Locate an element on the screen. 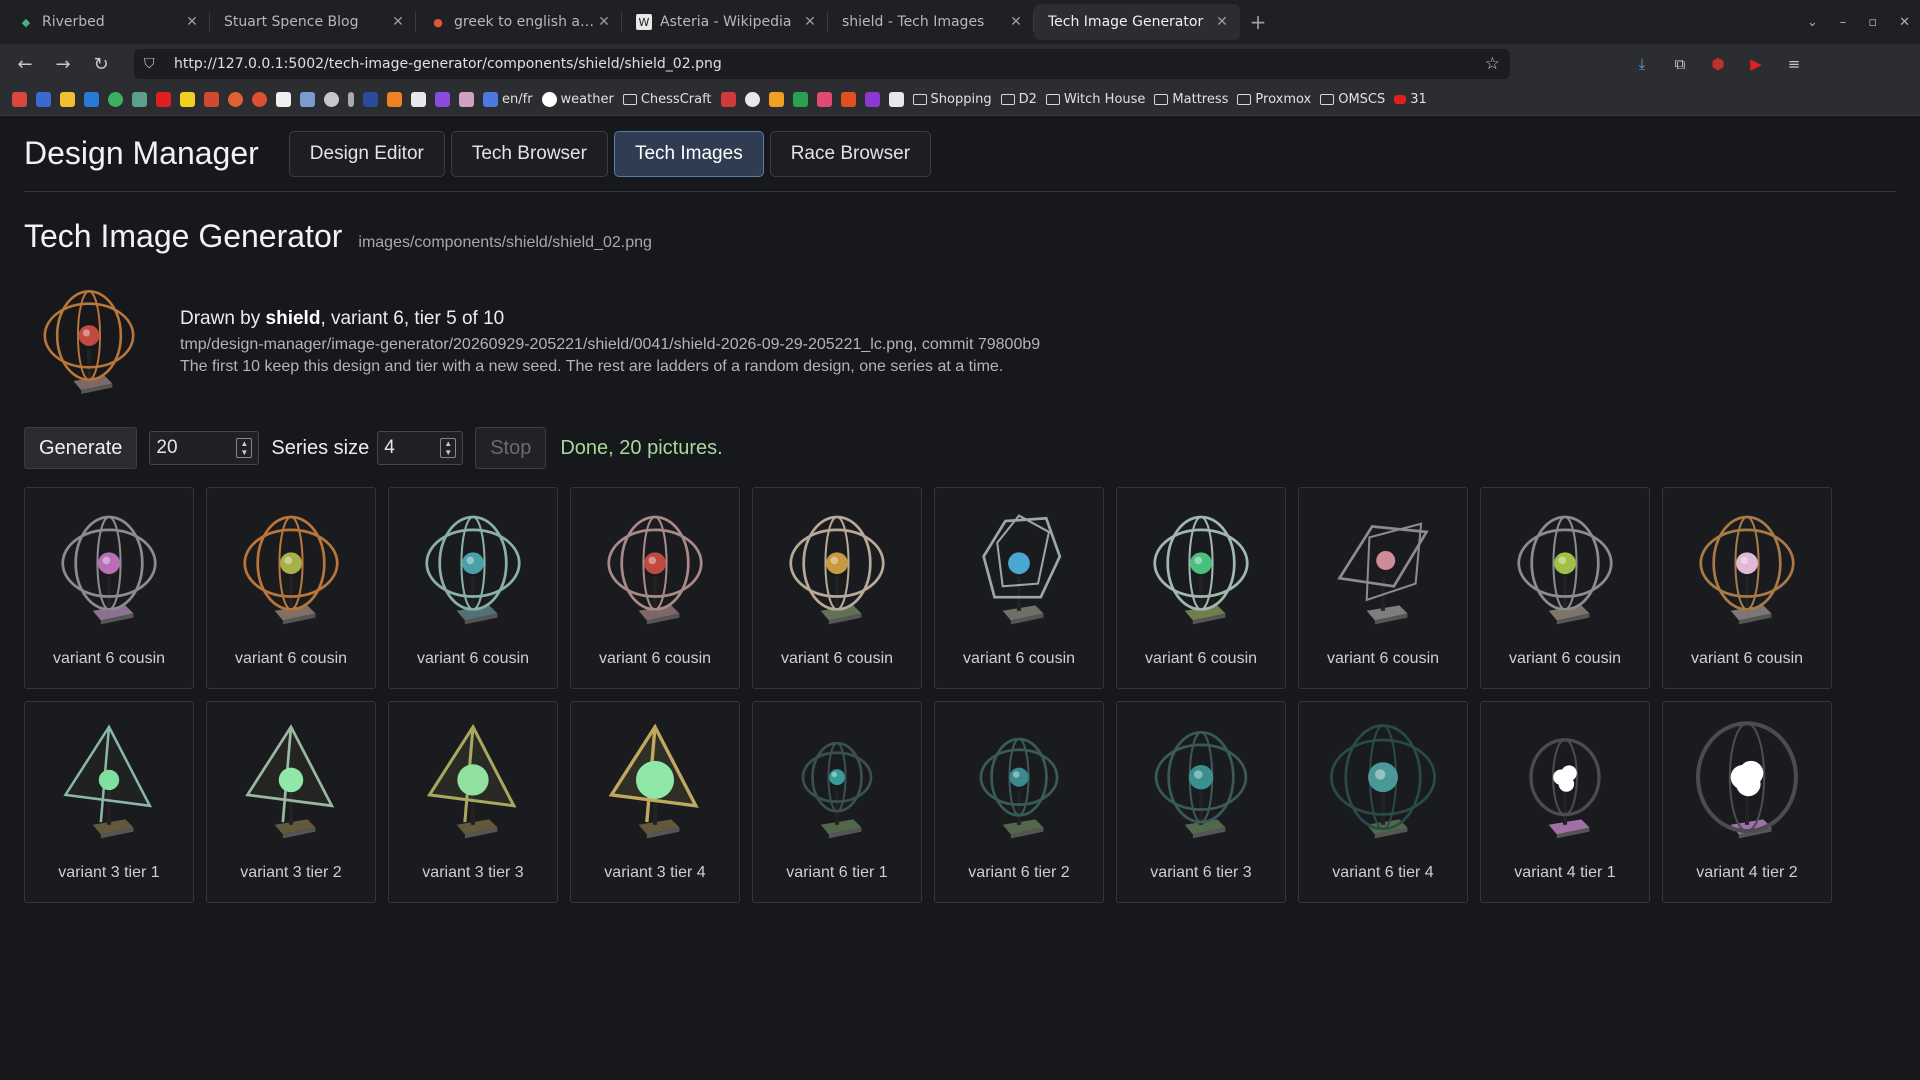  browser-tab-0: ◆ Riverbed ✕ is located at coordinates (107, 22).